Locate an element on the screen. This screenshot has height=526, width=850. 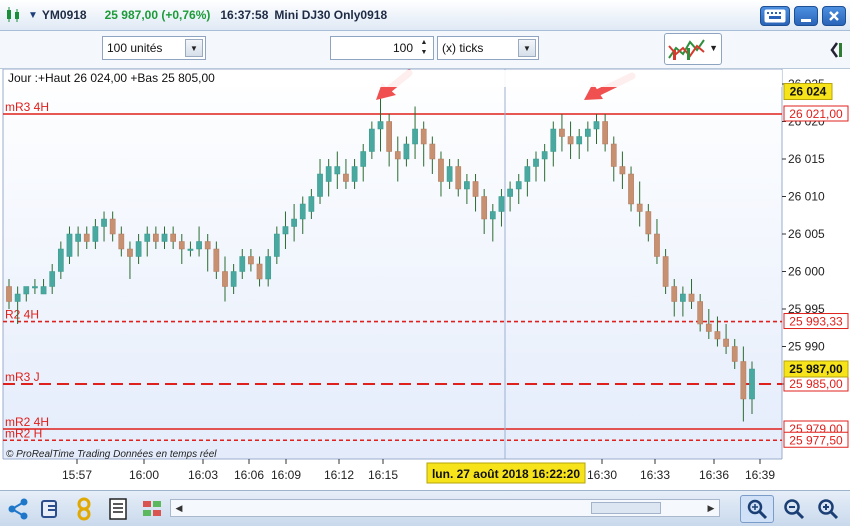
symbol-label: YM0918 is located at coordinates (64, 15).